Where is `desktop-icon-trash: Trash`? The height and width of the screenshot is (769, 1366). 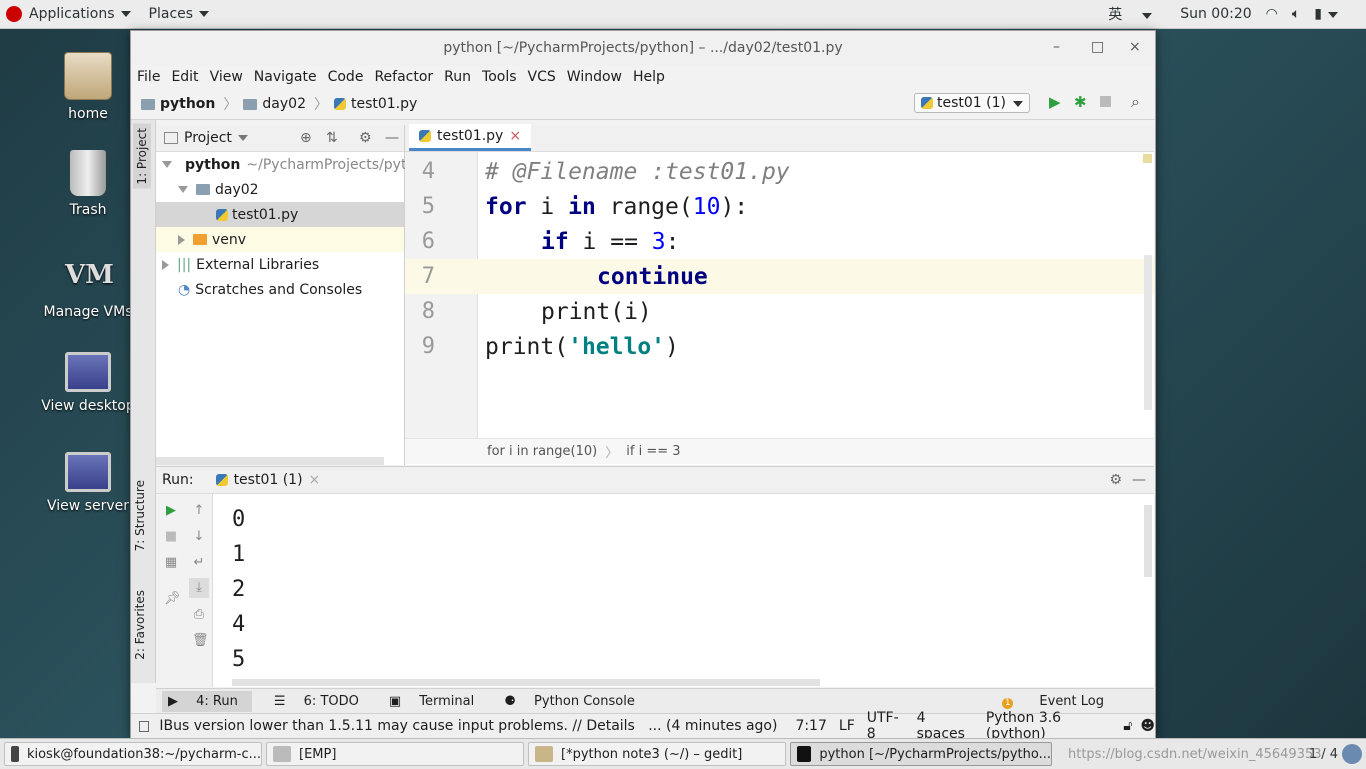
desktop-icon-trash: Trash is located at coordinates (88, 184).